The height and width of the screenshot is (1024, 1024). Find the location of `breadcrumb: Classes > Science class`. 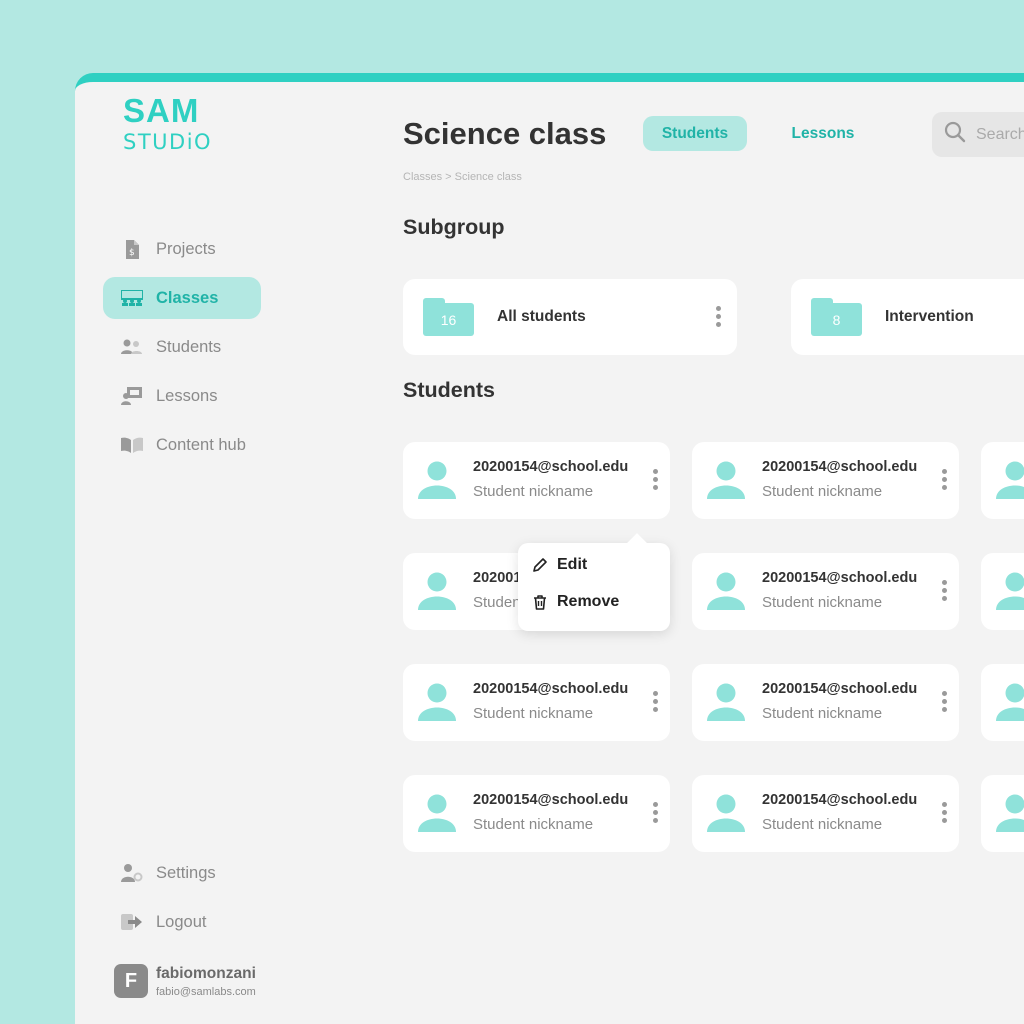

breadcrumb: Classes > Science class is located at coordinates (462, 177).